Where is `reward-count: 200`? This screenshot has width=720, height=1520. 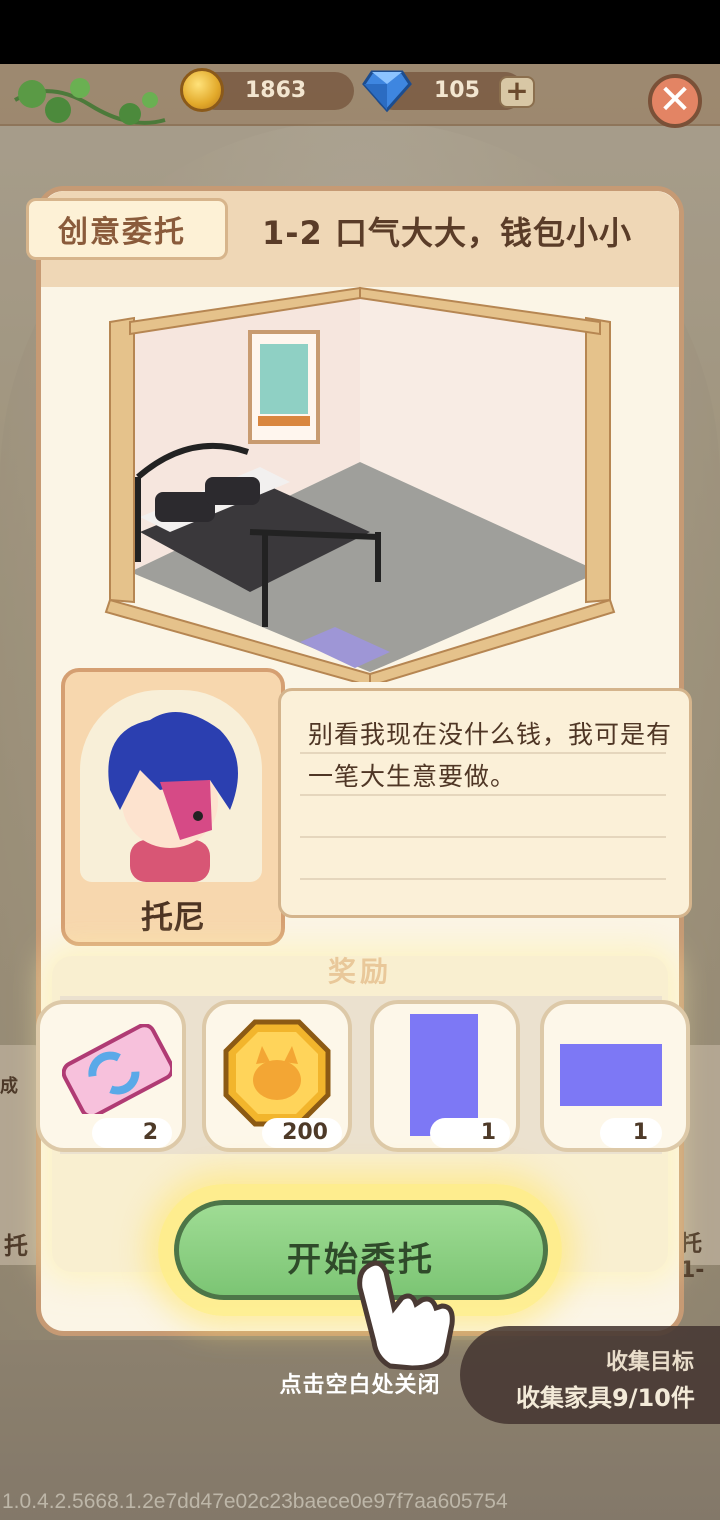 reward-count: 200 is located at coordinates (302, 1133).